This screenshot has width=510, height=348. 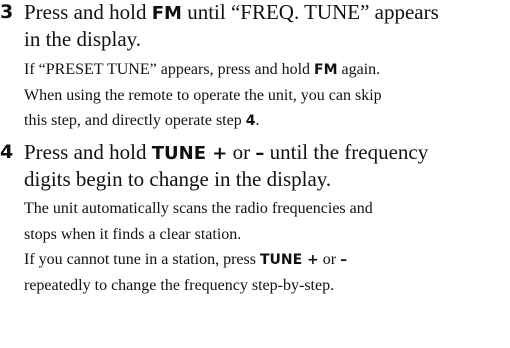 What do you see at coordinates (83, 39) in the screenshot?
I see `step-instruction-line: in the display.` at bounding box center [83, 39].